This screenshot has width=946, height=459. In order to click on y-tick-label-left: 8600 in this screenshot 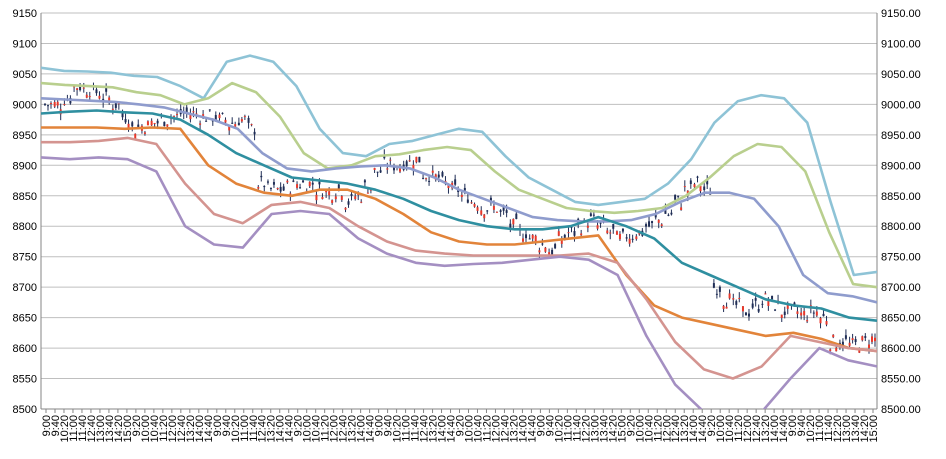, I will do `click(25, 349)`.